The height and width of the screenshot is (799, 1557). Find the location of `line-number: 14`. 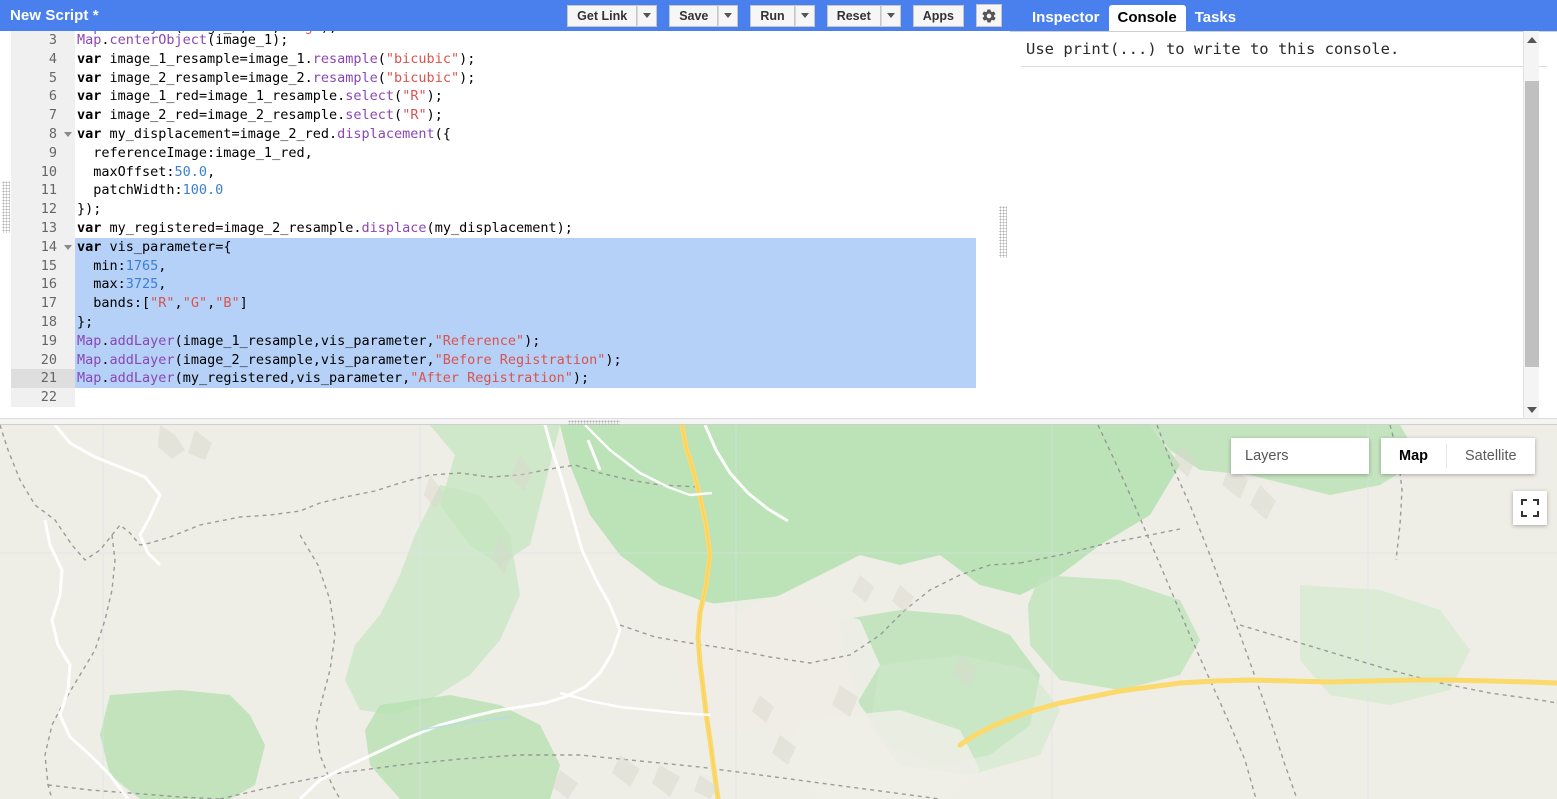

line-number: 14 is located at coordinates (36, 247).